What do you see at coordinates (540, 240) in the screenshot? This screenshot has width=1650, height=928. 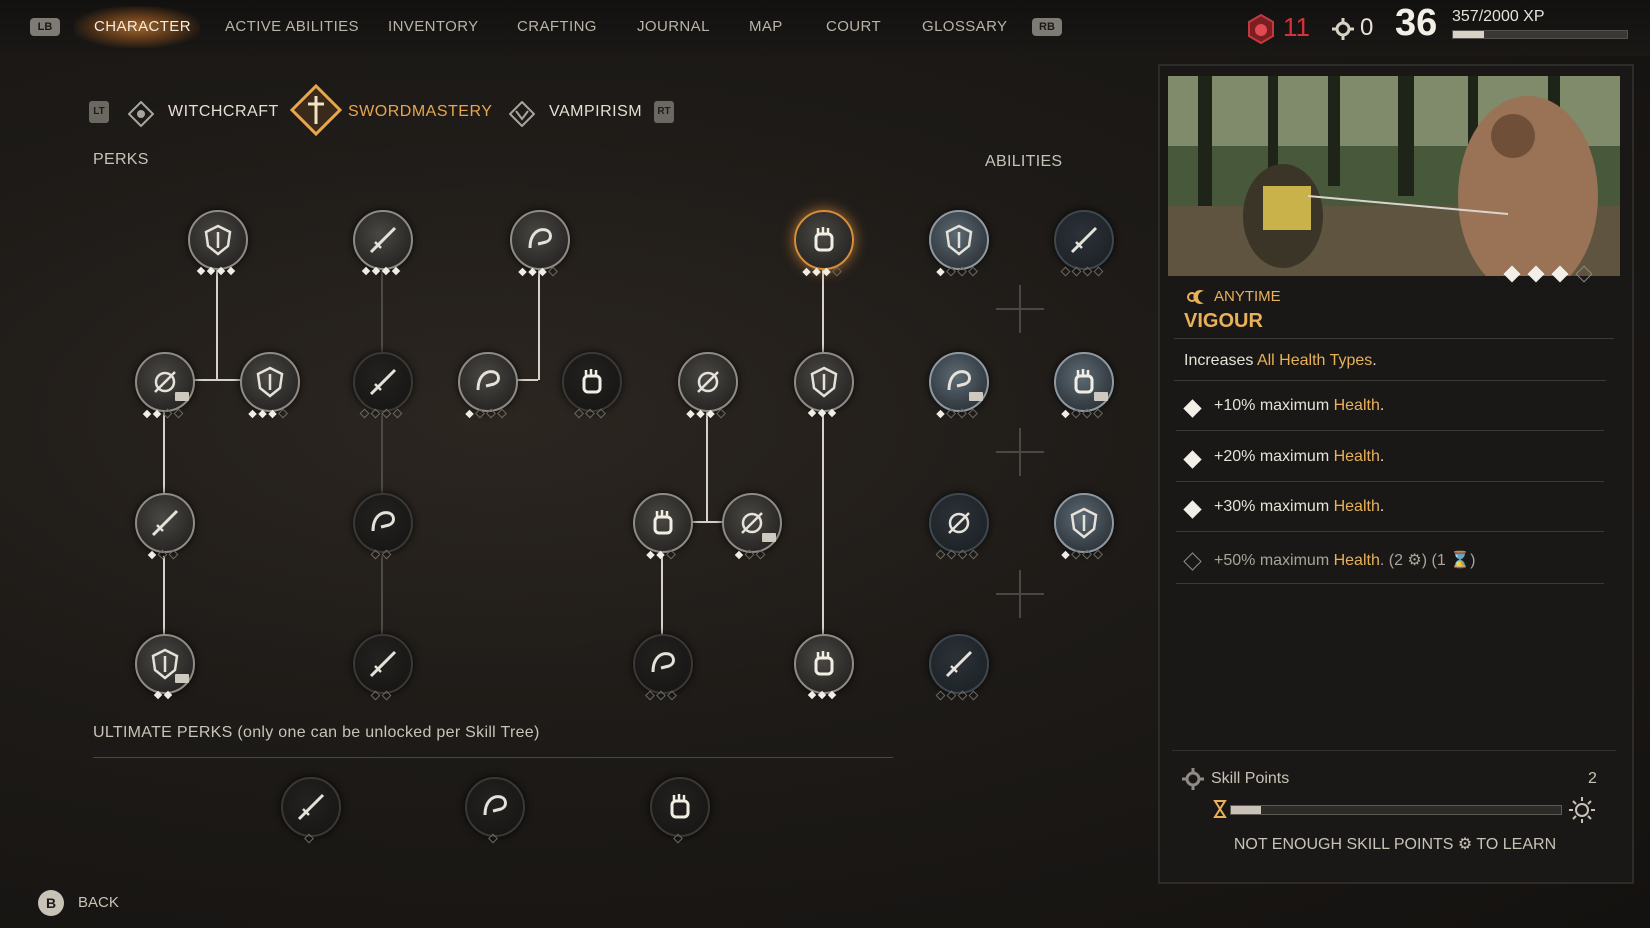 I see `flexed-arm-skill-node` at bounding box center [540, 240].